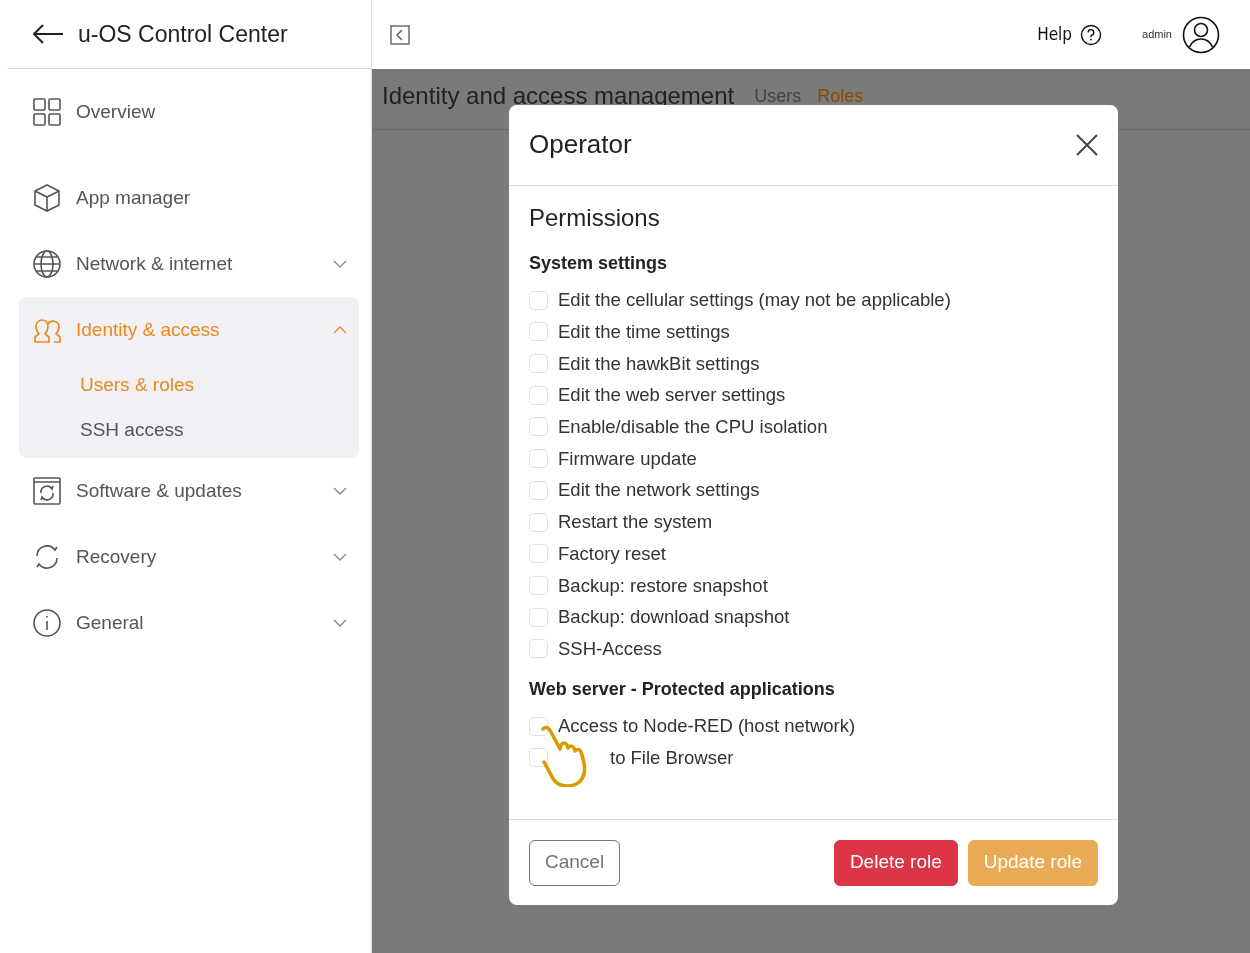 The width and height of the screenshot is (1250, 953). I want to click on permission-label: Enable/disable the CPU isolation, so click(693, 427).